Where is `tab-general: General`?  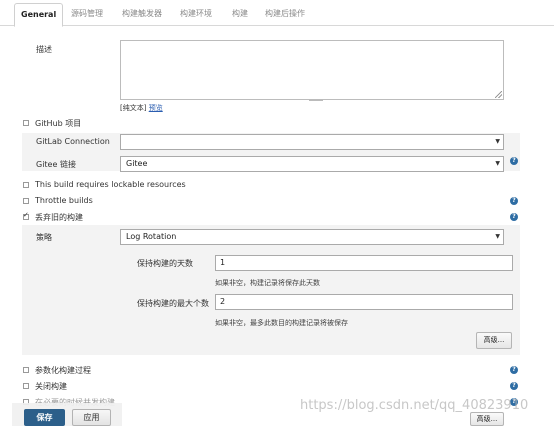
tab-general: General is located at coordinates (39, 15).